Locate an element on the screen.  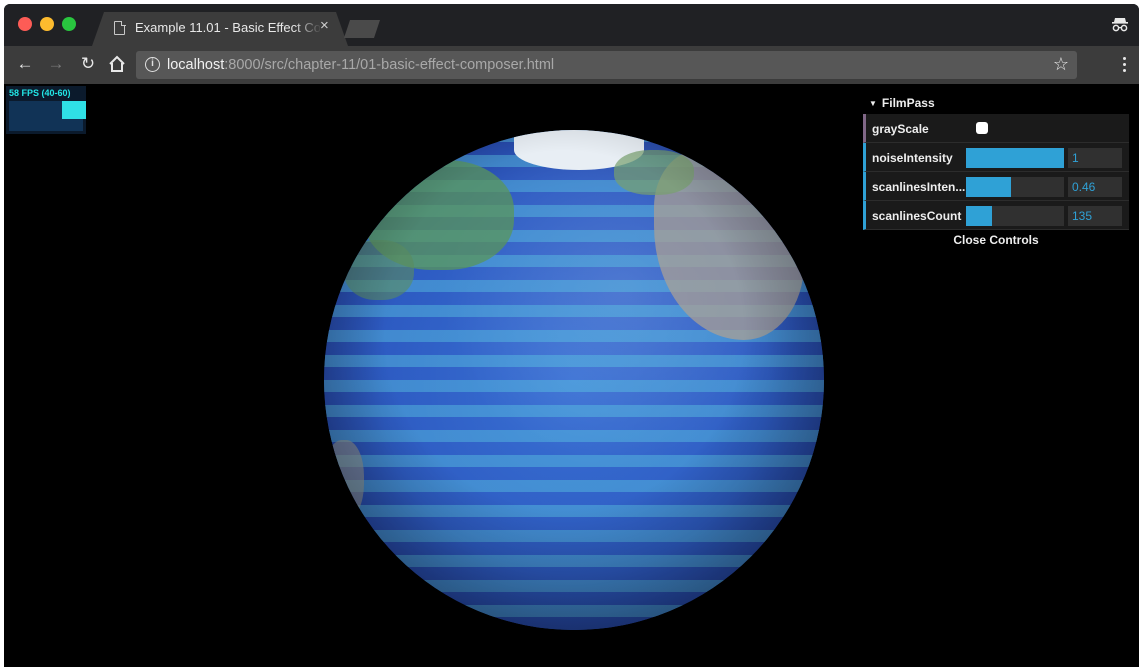
control-noise-intensity: noiseIntensity 1 is located at coordinates (996, 157).